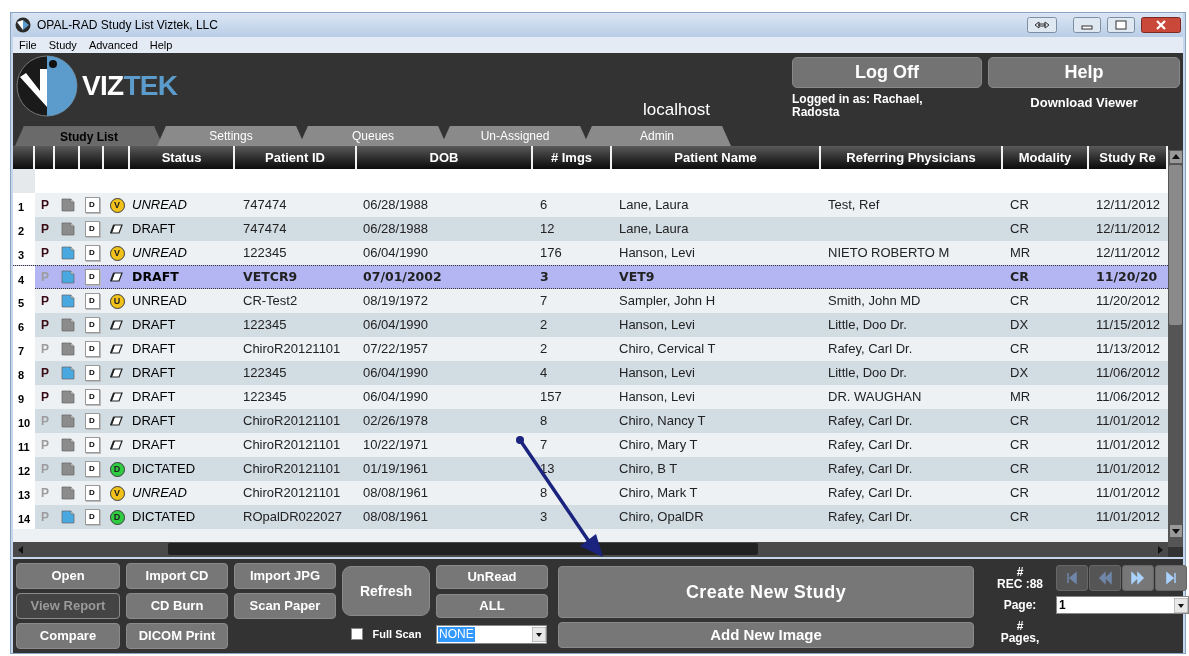 This screenshot has width=1189, height=656. I want to click on page-dropdown: 1, so click(1122, 605).